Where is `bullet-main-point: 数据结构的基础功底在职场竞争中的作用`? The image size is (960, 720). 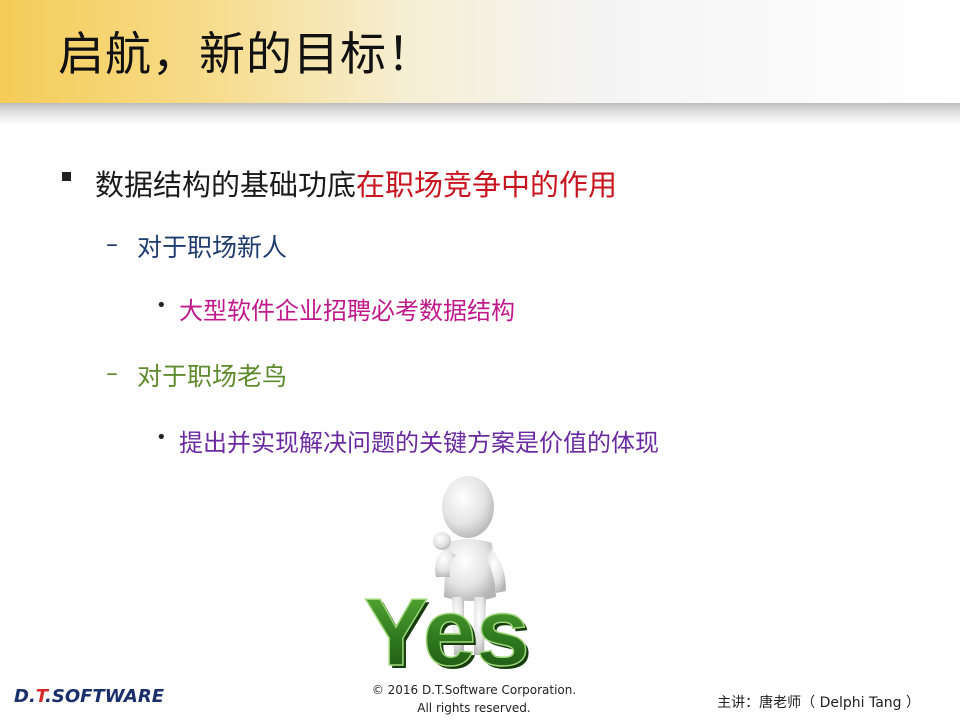 bullet-main-point: 数据结构的基础功底在职场竞争中的作用 is located at coordinates (356, 183).